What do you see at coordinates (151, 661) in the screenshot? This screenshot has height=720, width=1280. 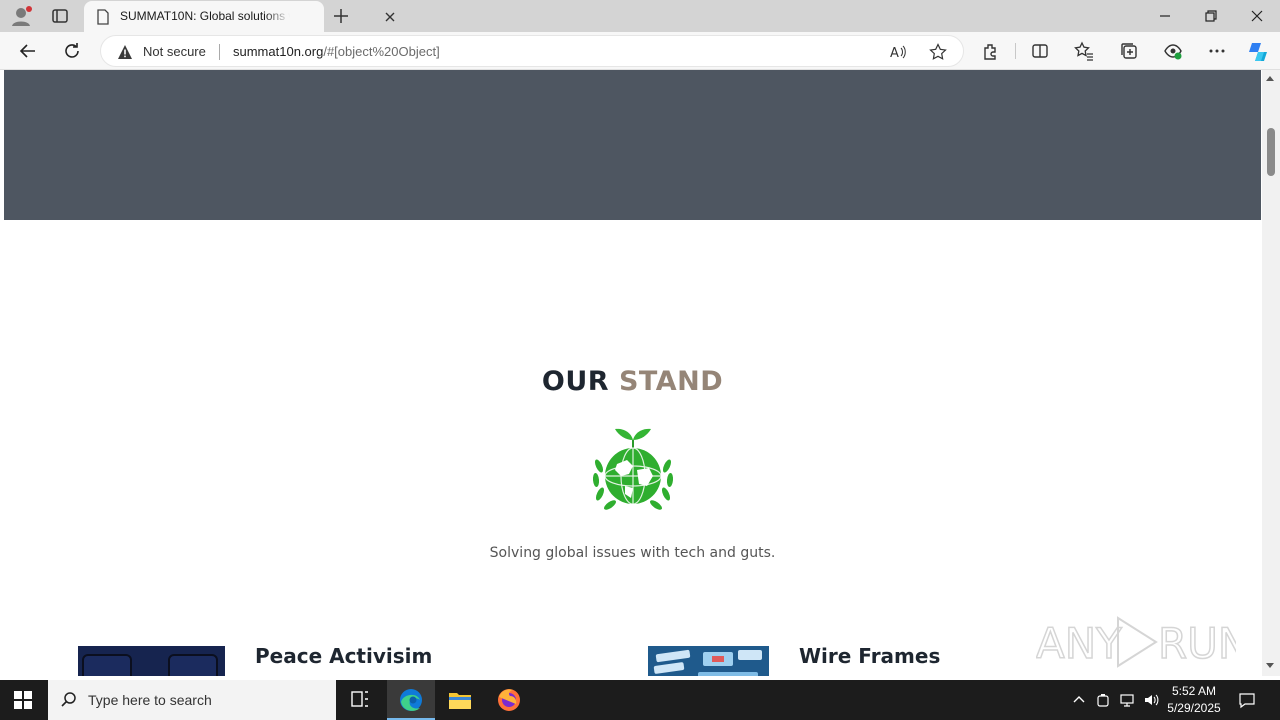 I see `peace-activism-image` at bounding box center [151, 661].